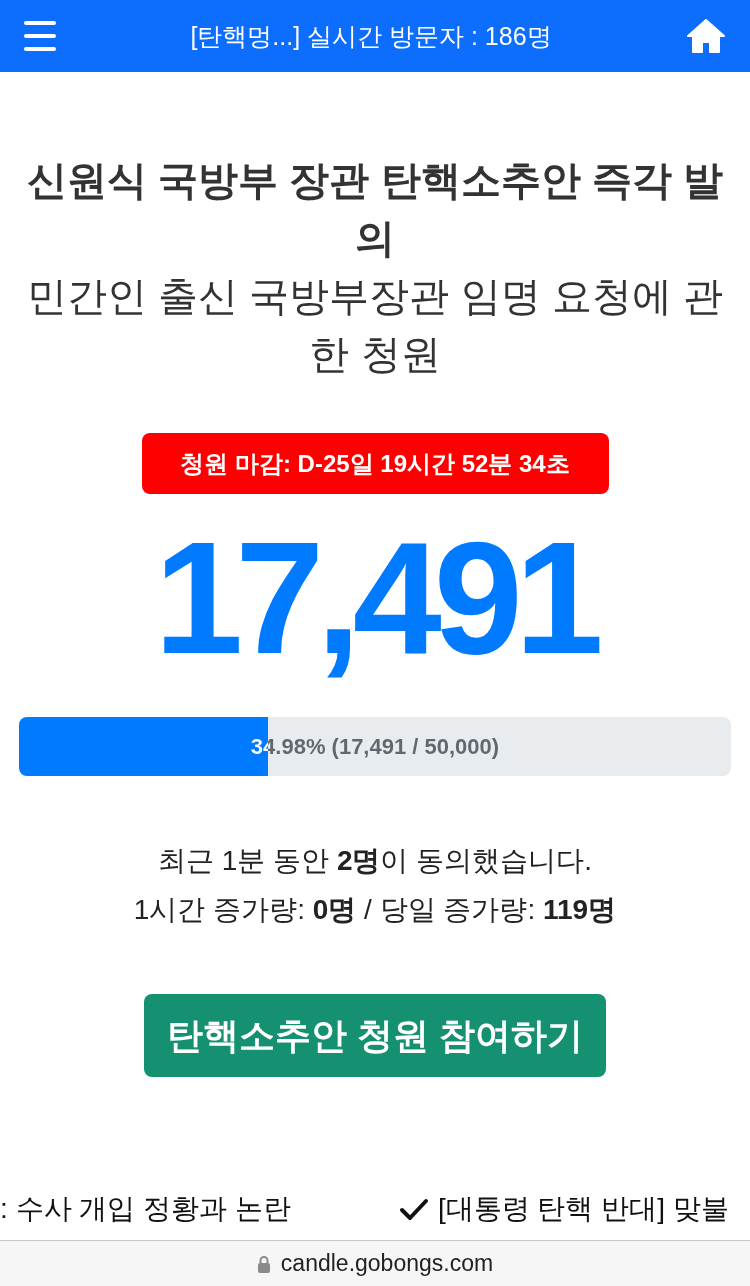 The image size is (750, 1286). What do you see at coordinates (40, 36) in the screenshot?
I see `menu-icon` at bounding box center [40, 36].